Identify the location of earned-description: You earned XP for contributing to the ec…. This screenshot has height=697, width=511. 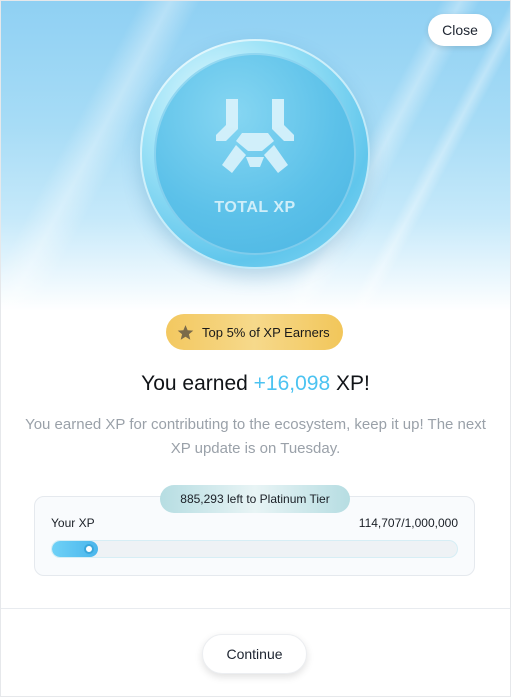
(255, 436).